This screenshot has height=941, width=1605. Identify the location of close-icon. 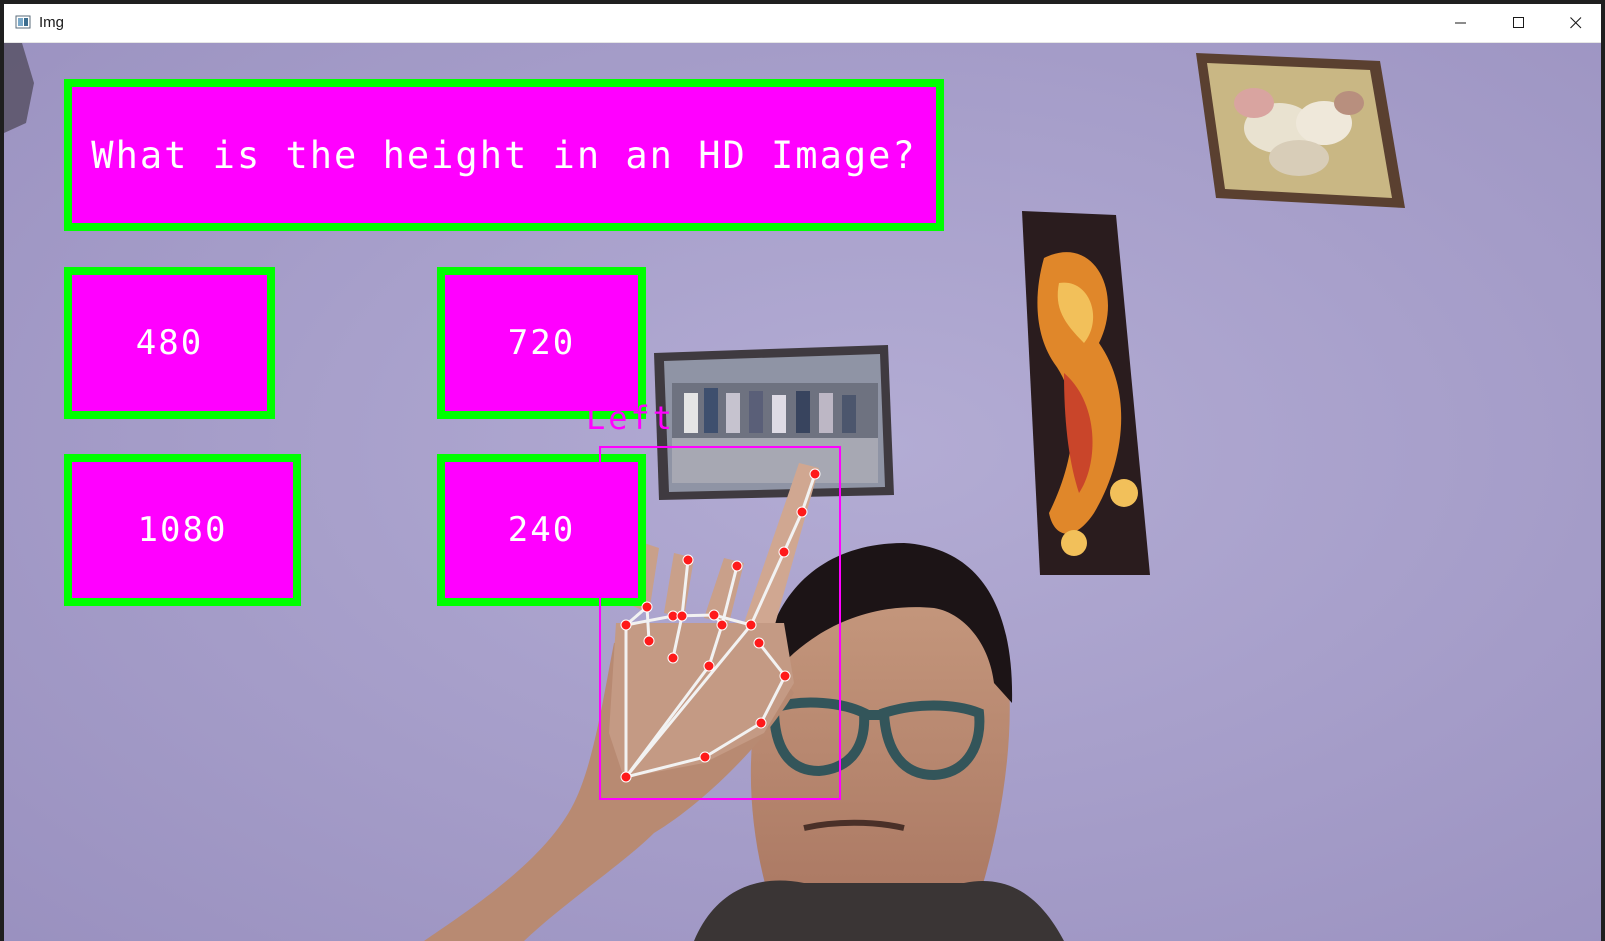
(1576, 23).